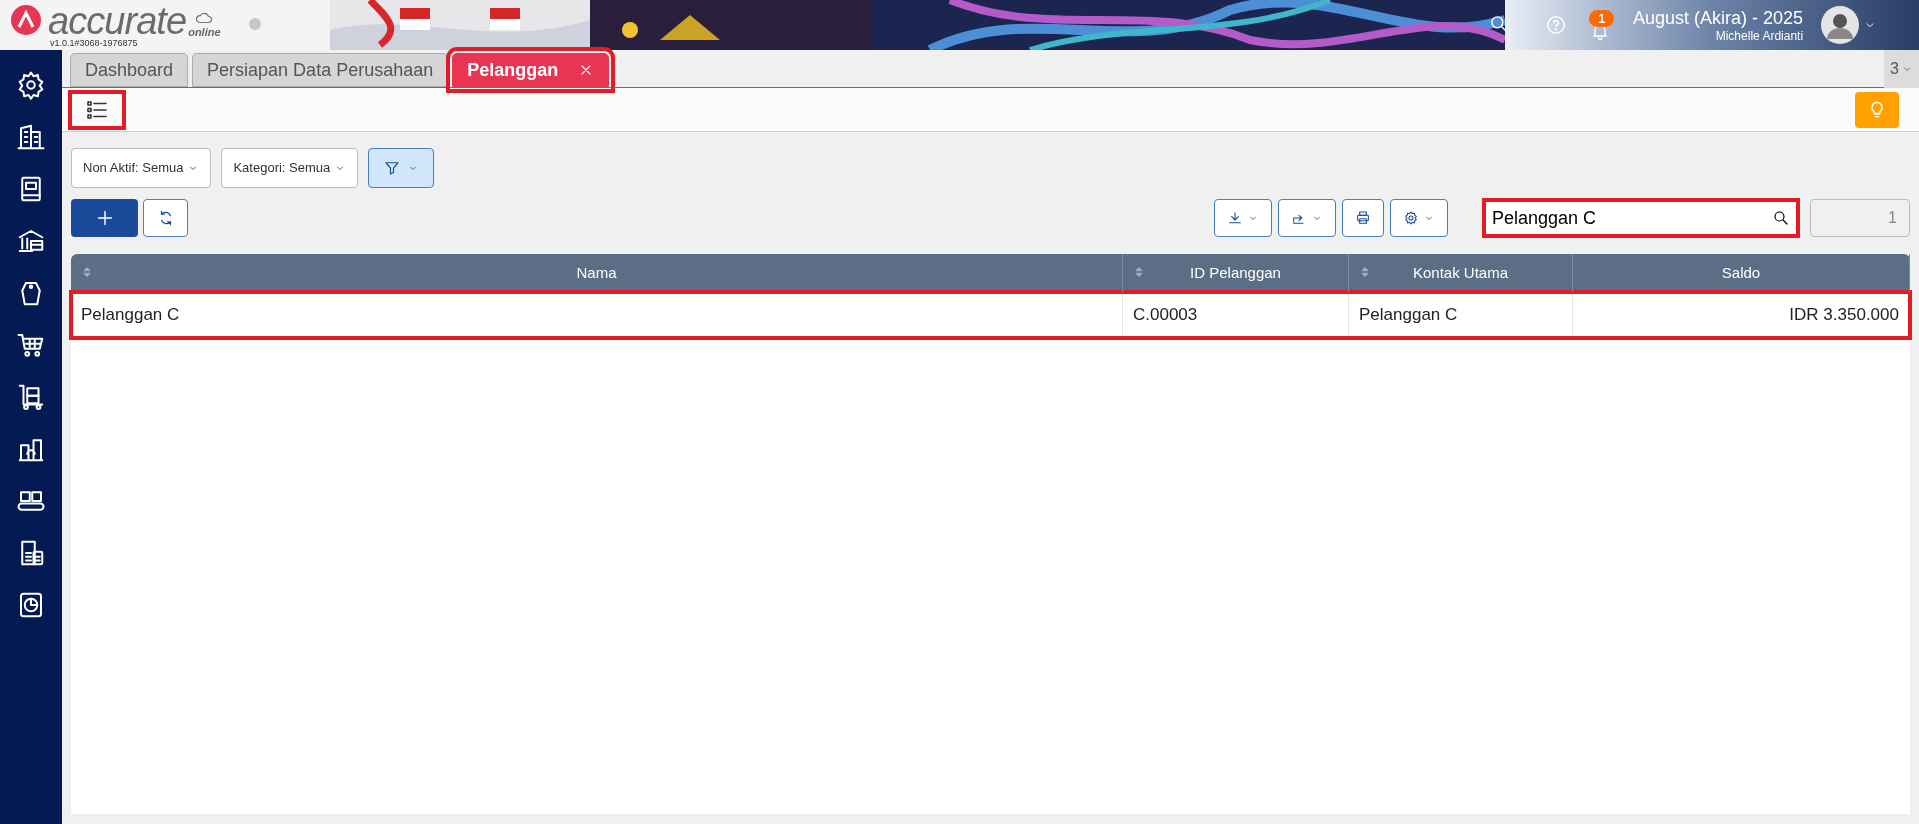 The height and width of the screenshot is (824, 1919). What do you see at coordinates (1759, 36) in the screenshot?
I see `user-name: Michelle Ardianti` at bounding box center [1759, 36].